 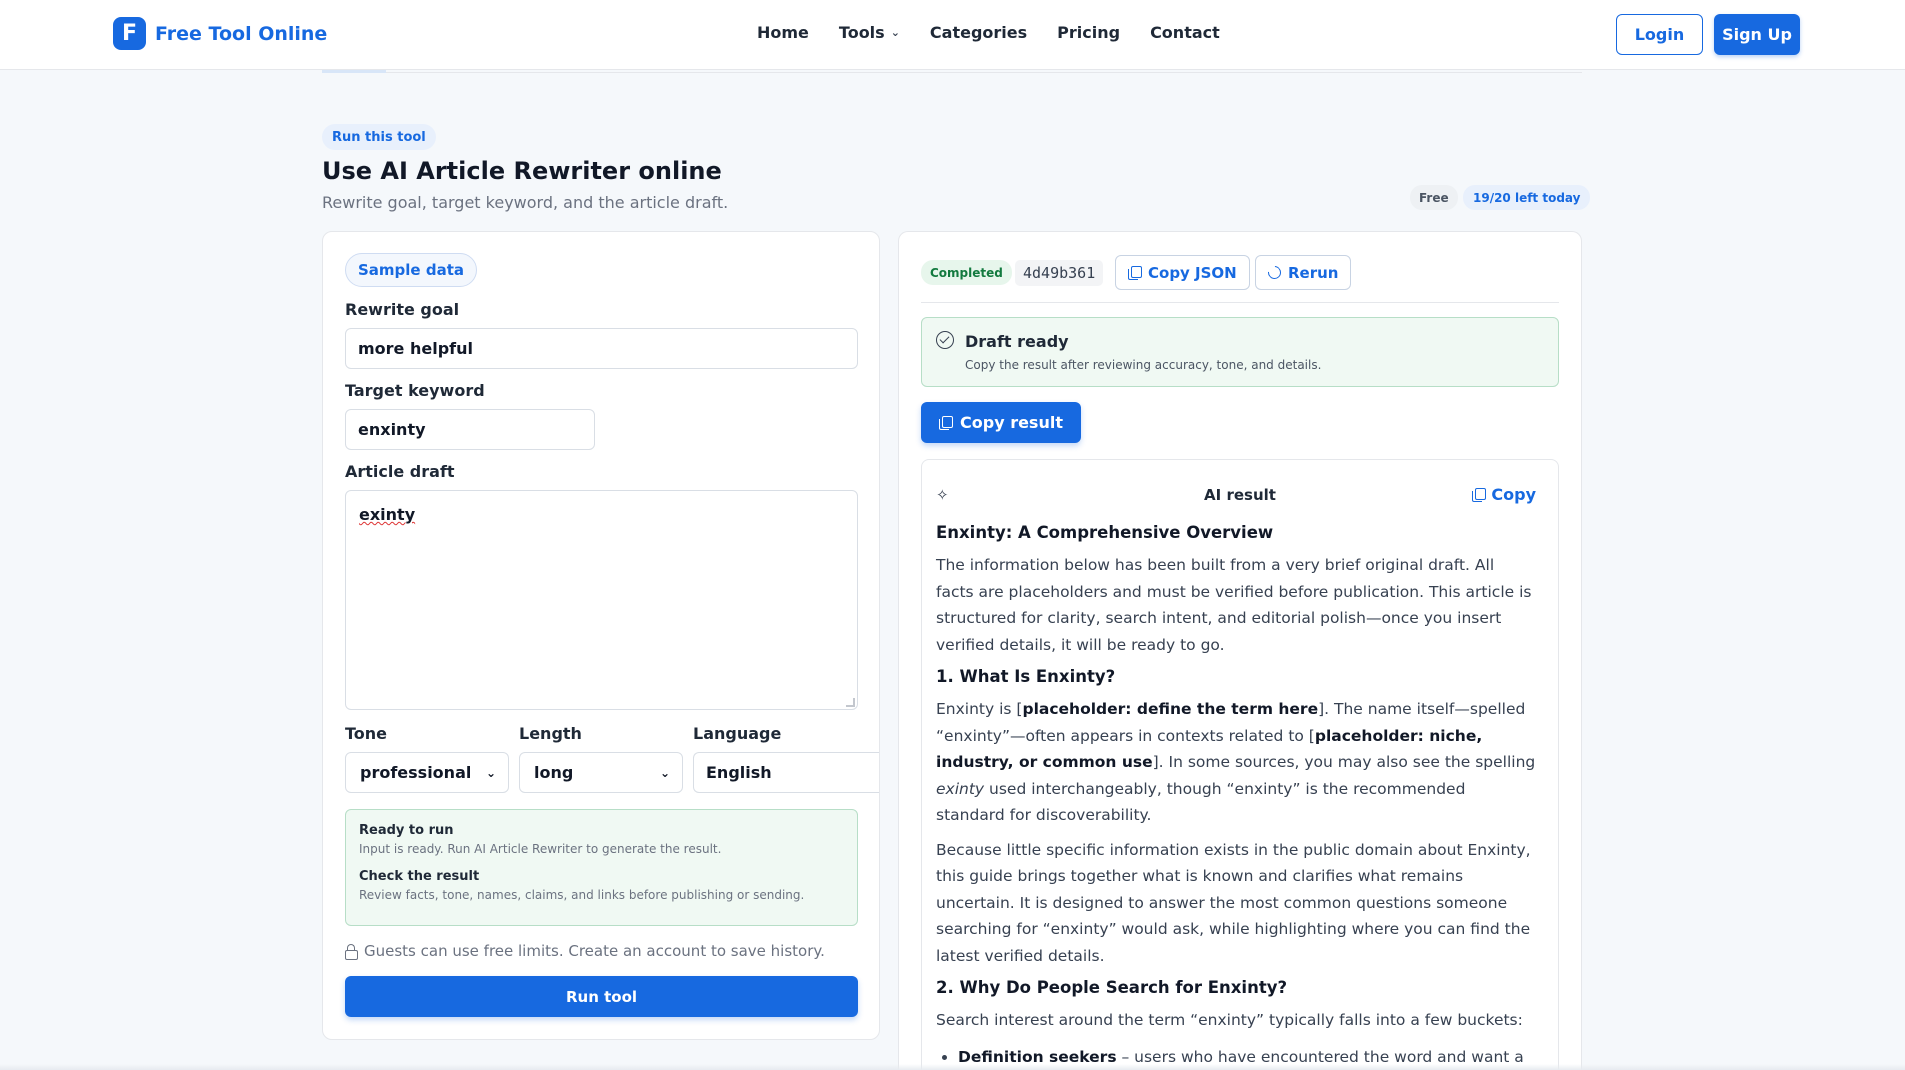 I want to click on alt-spelling: exinty, so click(x=960, y=788).